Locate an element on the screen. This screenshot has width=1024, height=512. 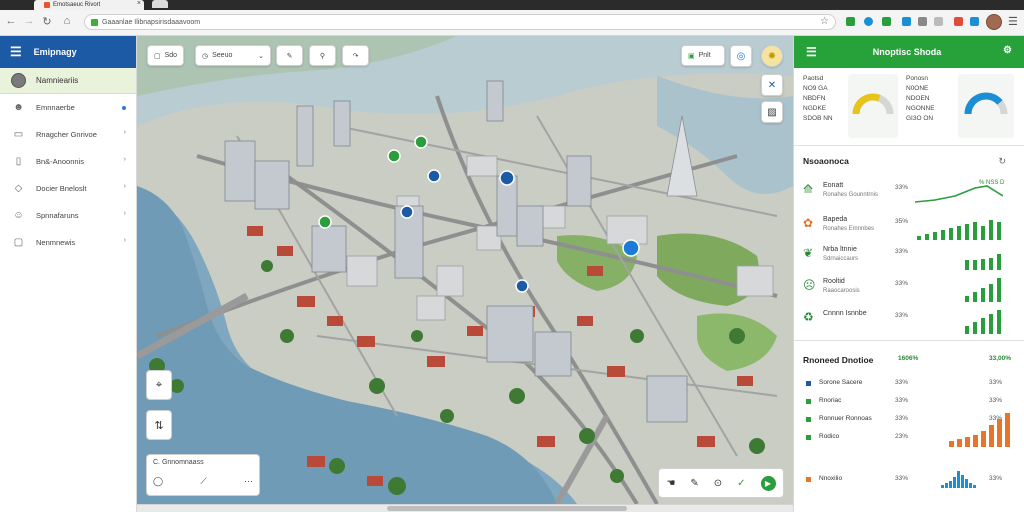
sidebar-header: ☰ Emipnagy is located at coordinates (68, 52).